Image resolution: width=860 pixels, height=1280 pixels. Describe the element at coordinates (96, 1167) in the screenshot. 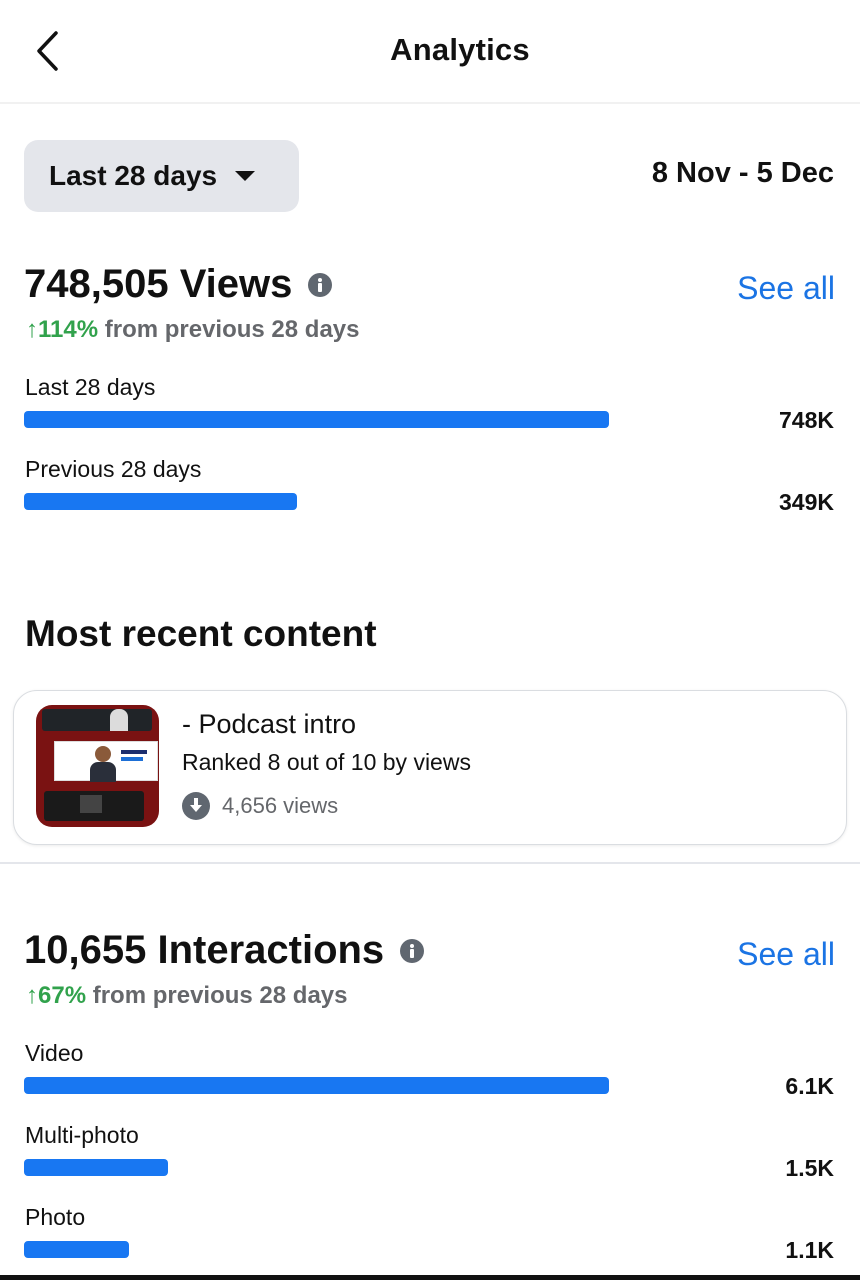

I see `interactions-bar-multi-photo` at that location.